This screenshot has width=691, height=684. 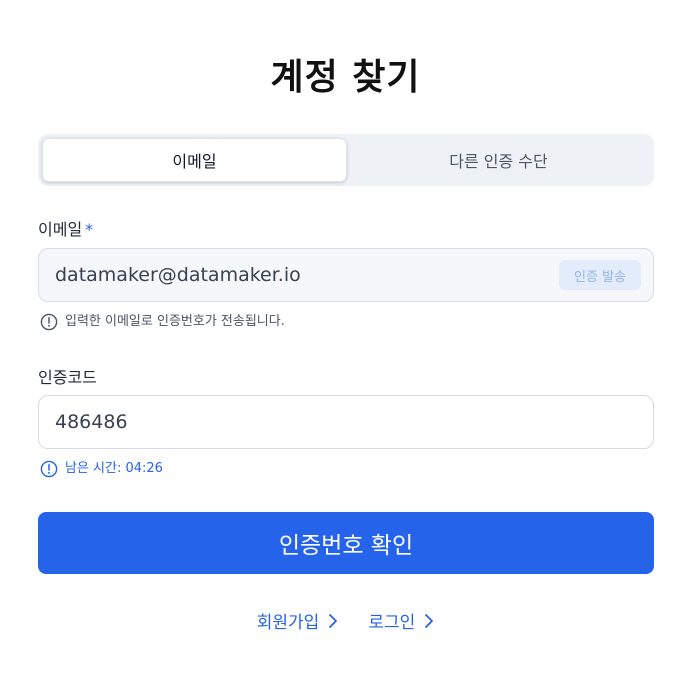 I want to click on email-input, so click(x=307, y=275).